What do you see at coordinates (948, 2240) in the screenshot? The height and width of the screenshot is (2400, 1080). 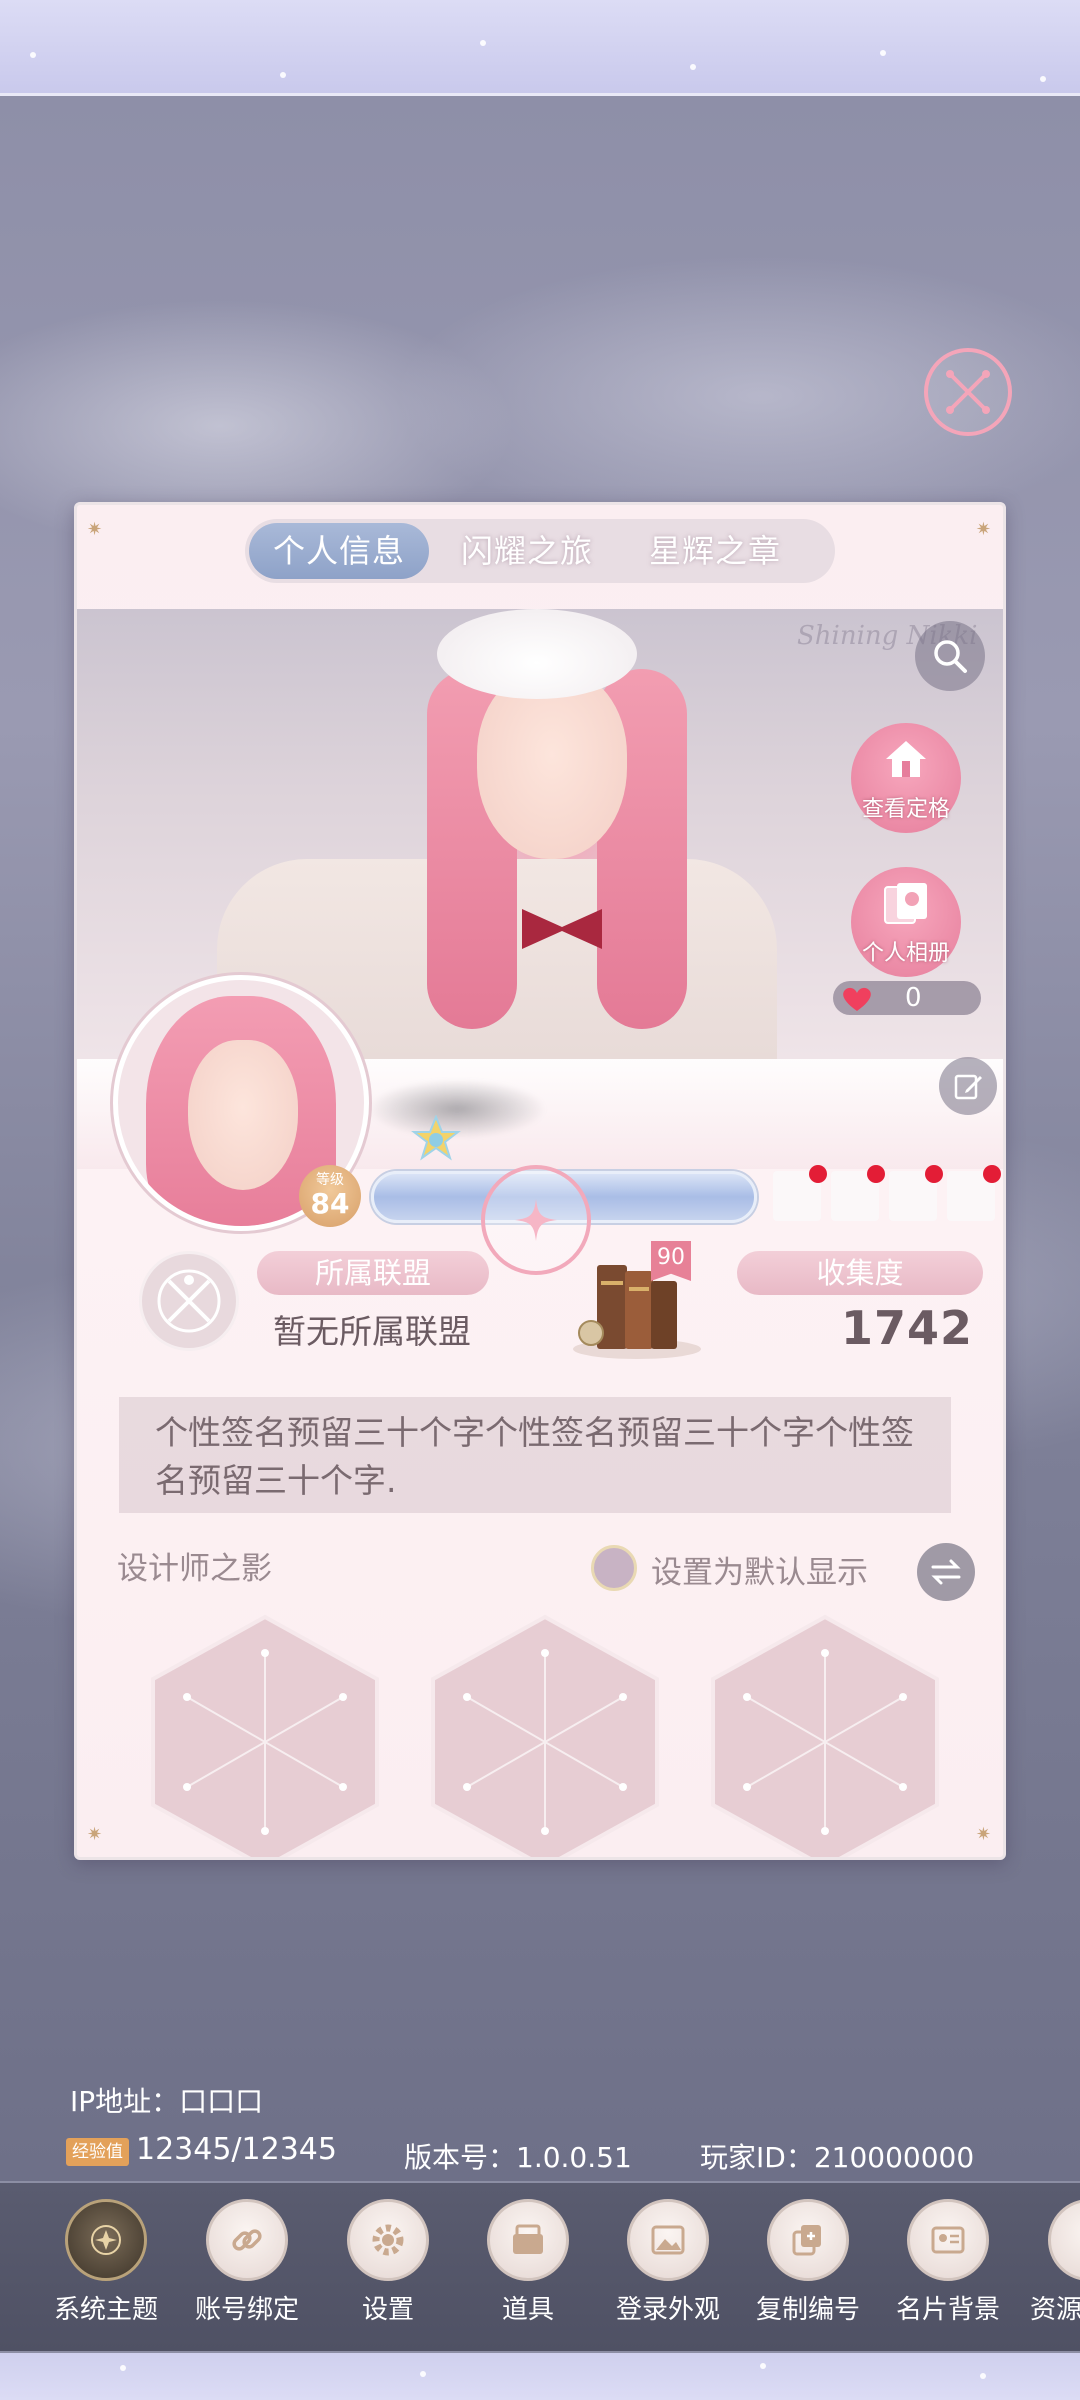 I see `card-icon` at bounding box center [948, 2240].